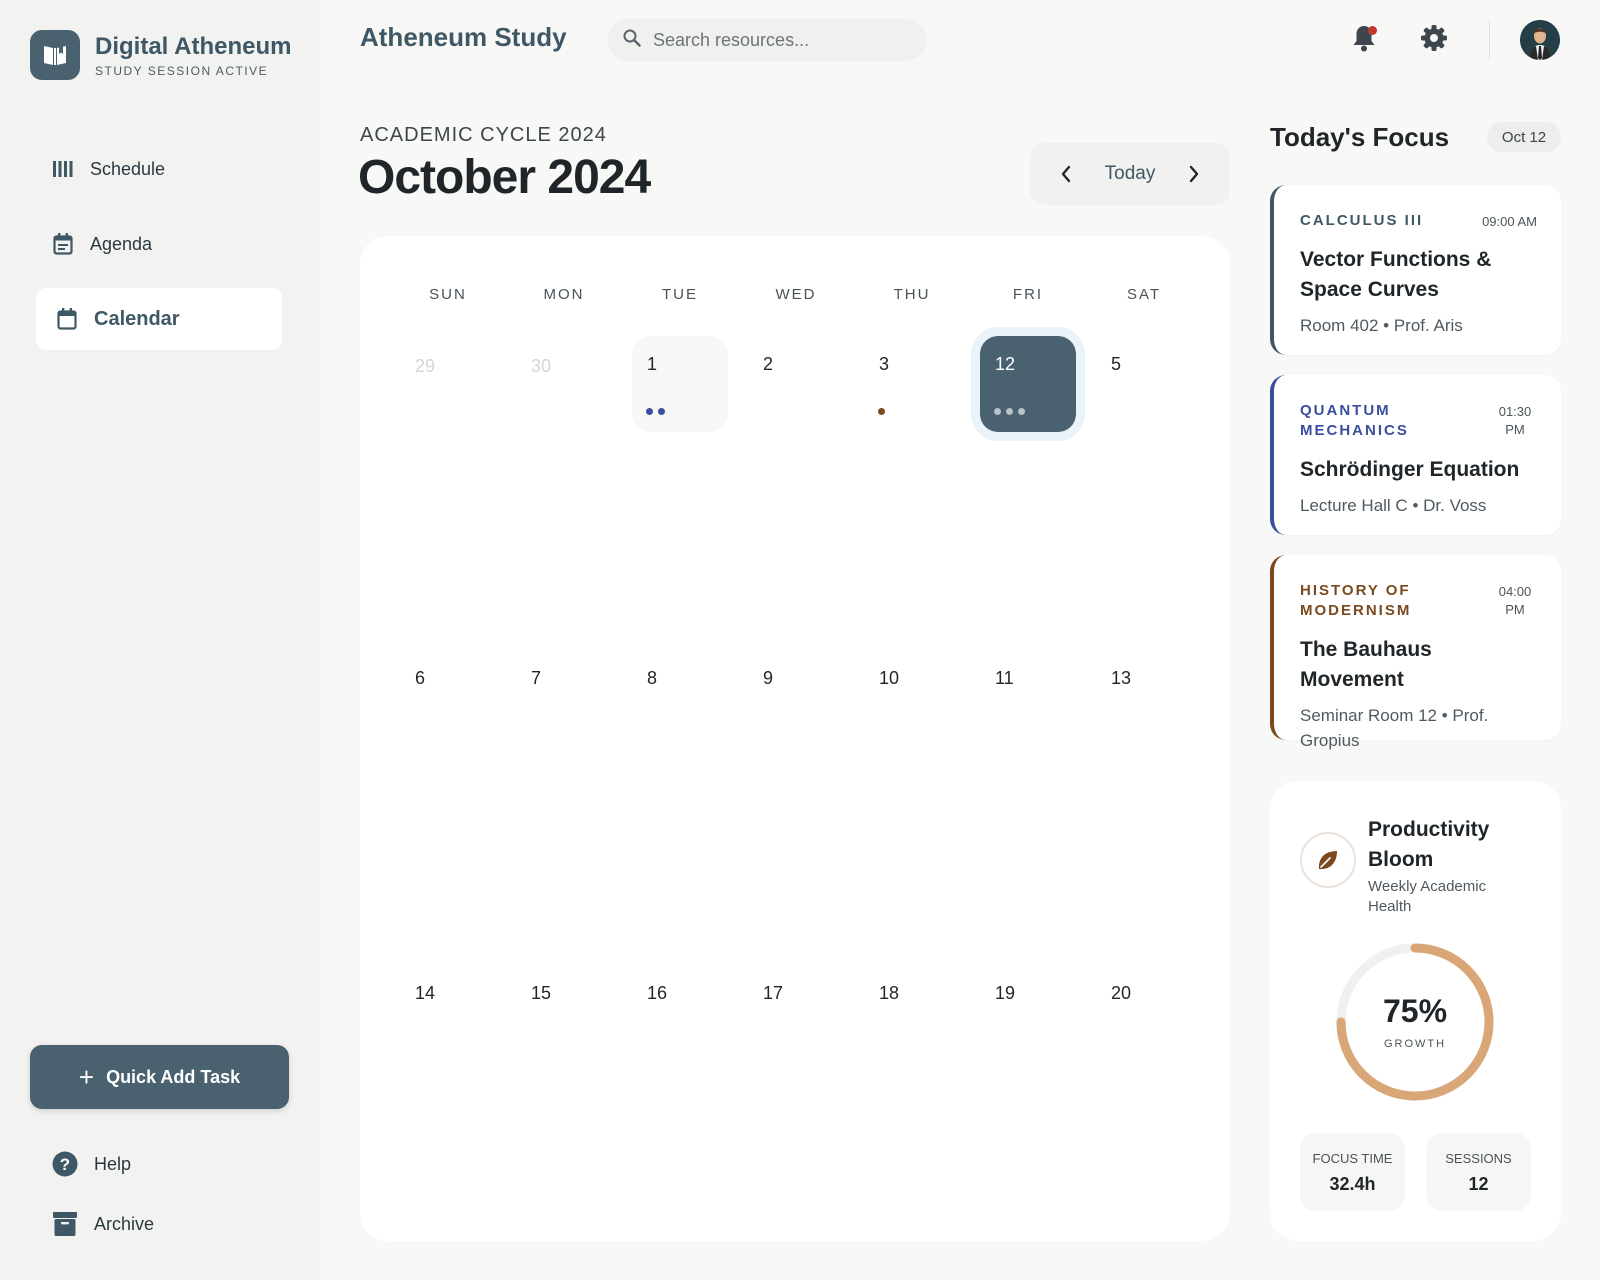 This screenshot has height=1280, width=1600. I want to click on archive-label: Archive, so click(124, 1223).